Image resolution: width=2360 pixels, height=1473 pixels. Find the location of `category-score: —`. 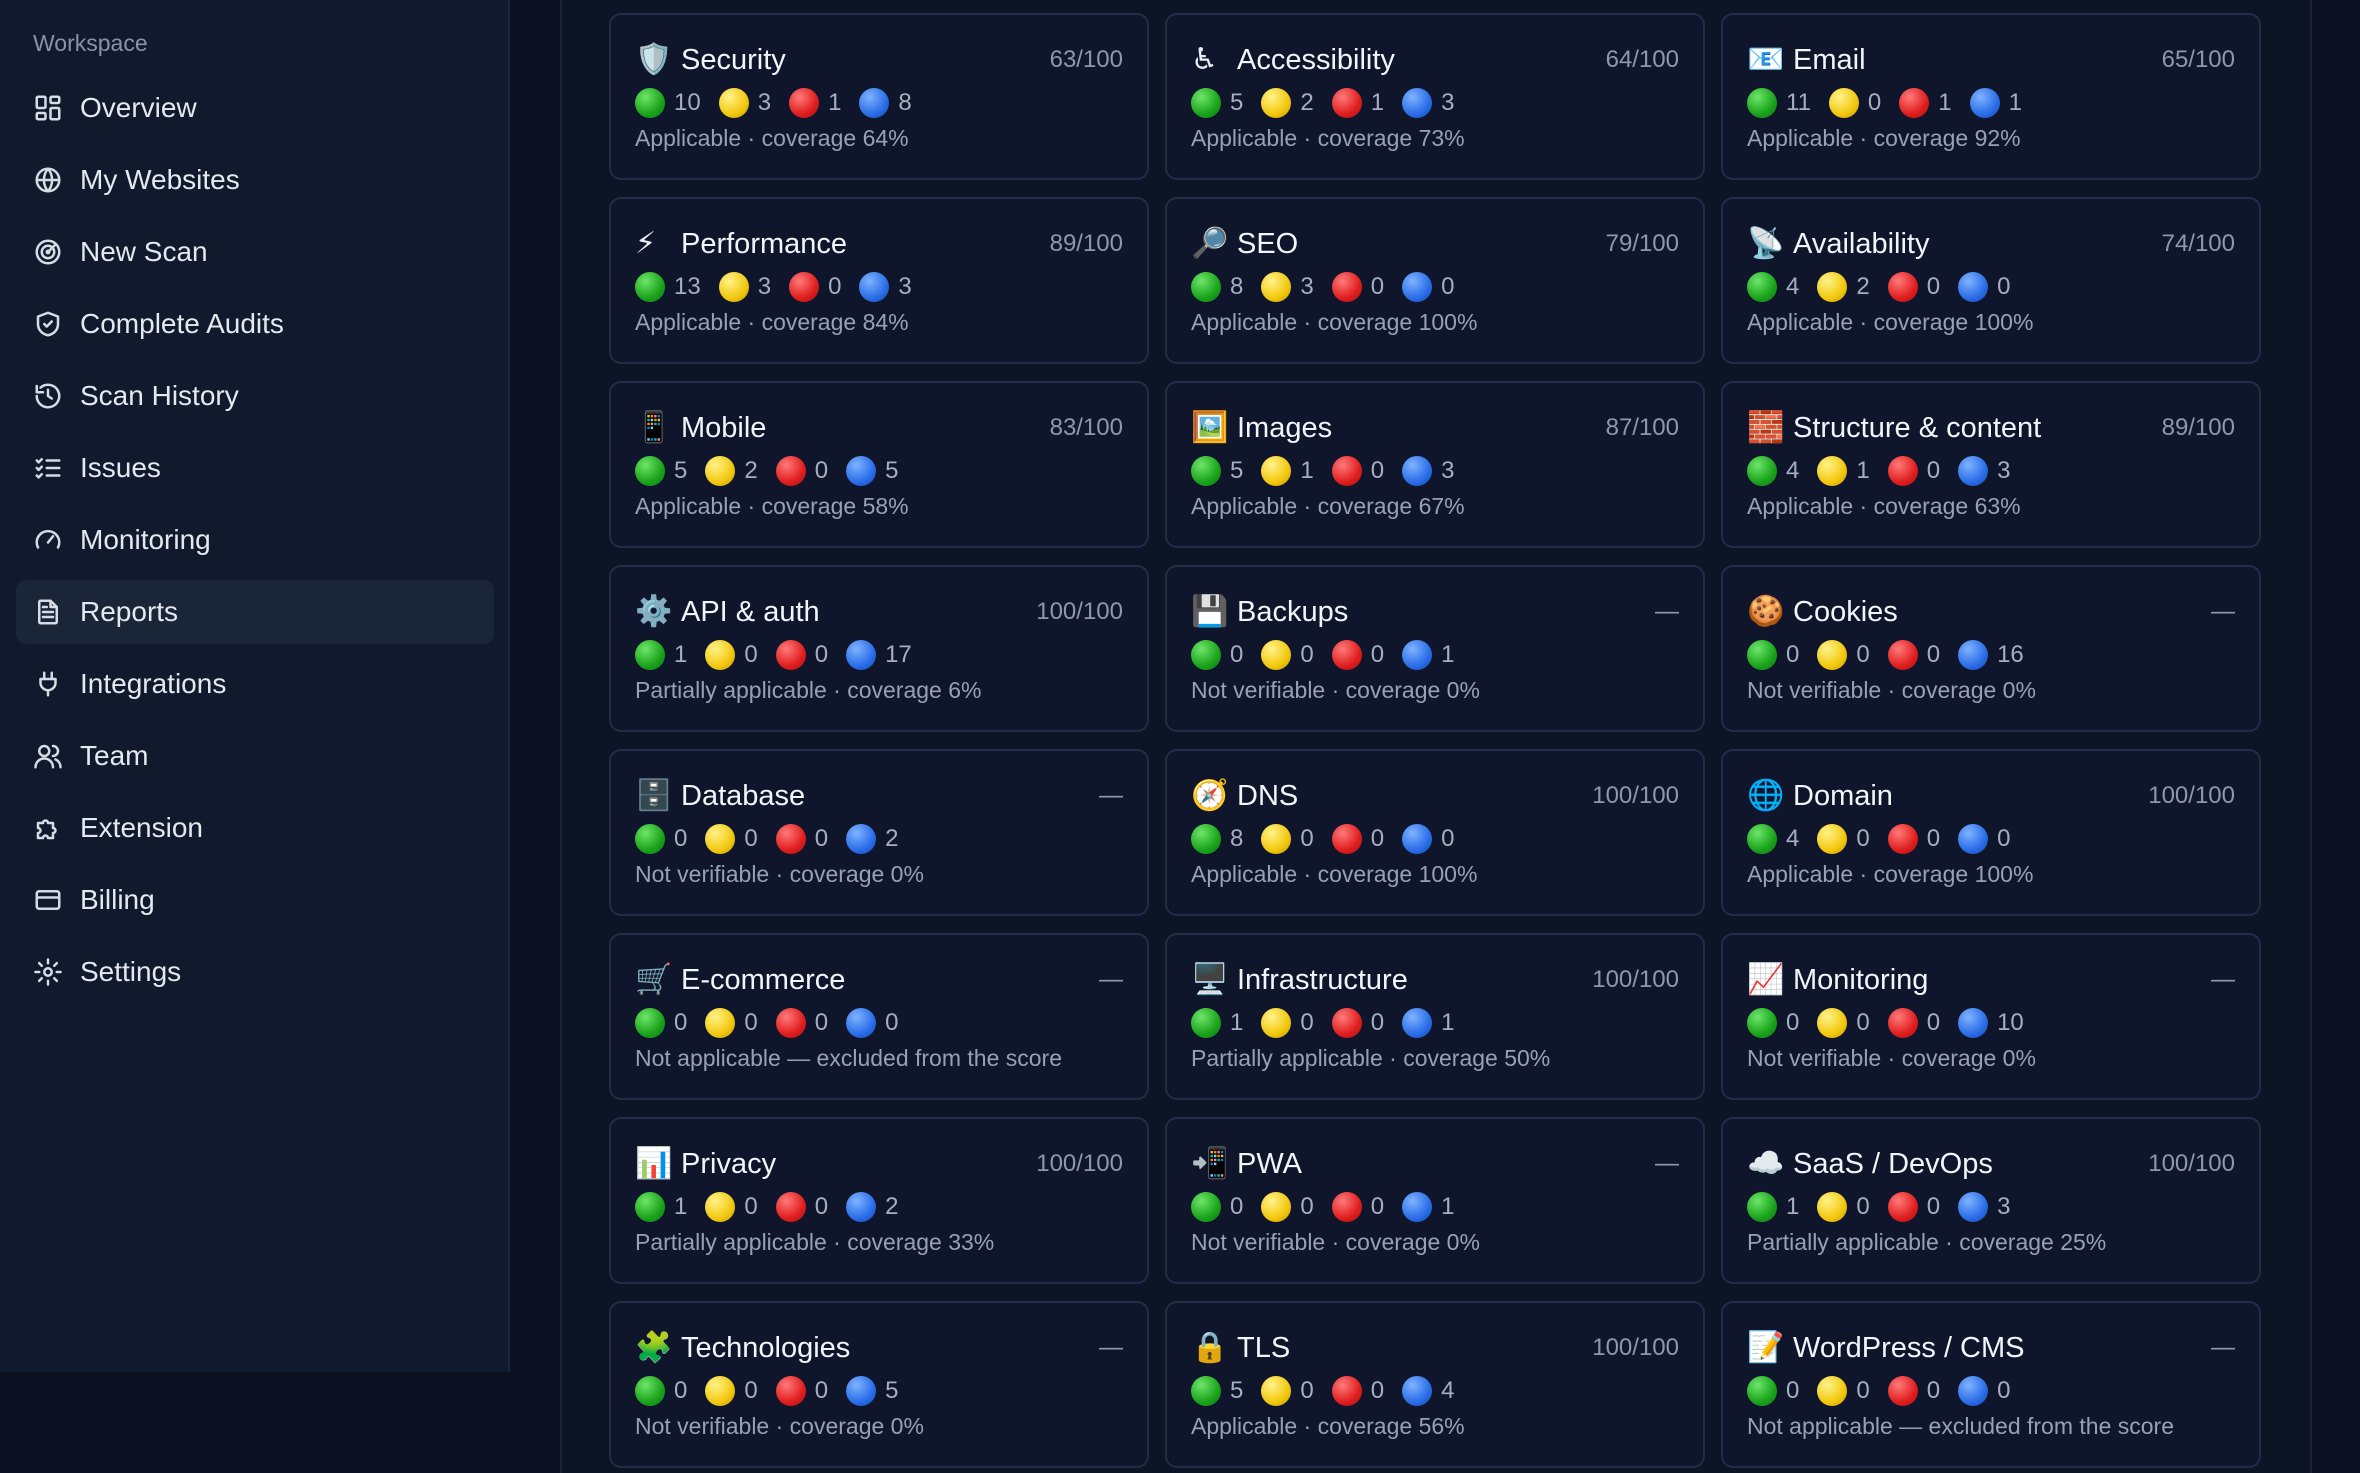

category-score: — is located at coordinates (1667, 611).